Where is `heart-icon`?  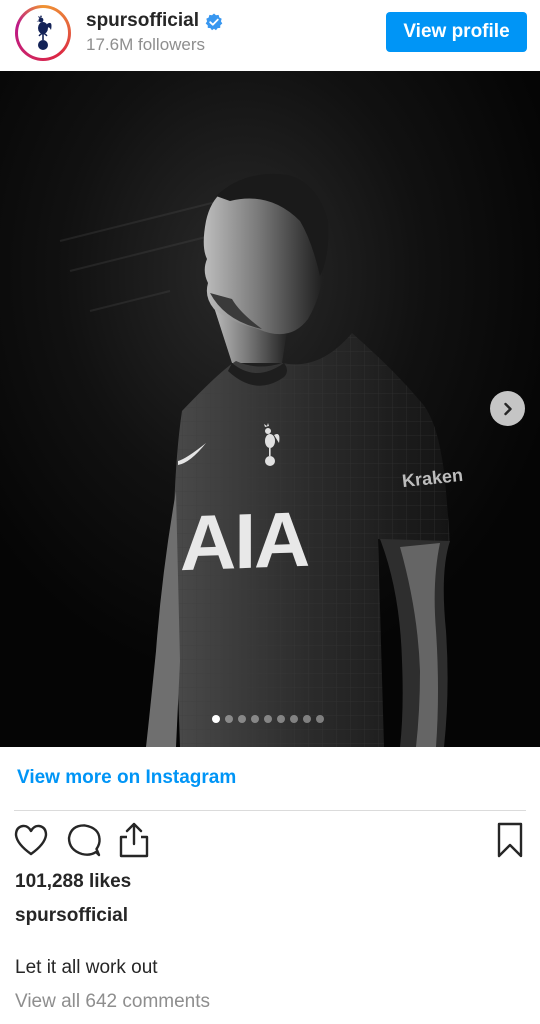 heart-icon is located at coordinates (31, 840).